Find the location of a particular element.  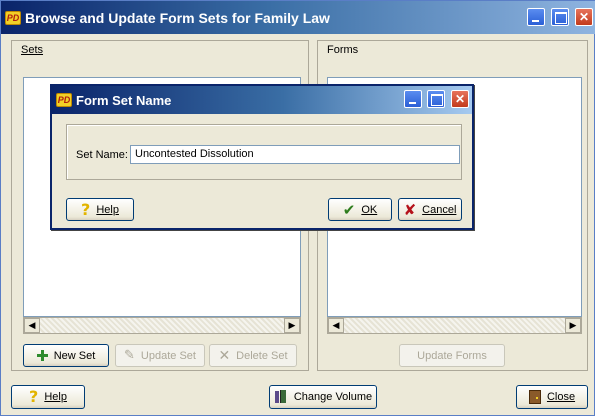

dialog-title: Form Set Name is located at coordinates (124, 100).